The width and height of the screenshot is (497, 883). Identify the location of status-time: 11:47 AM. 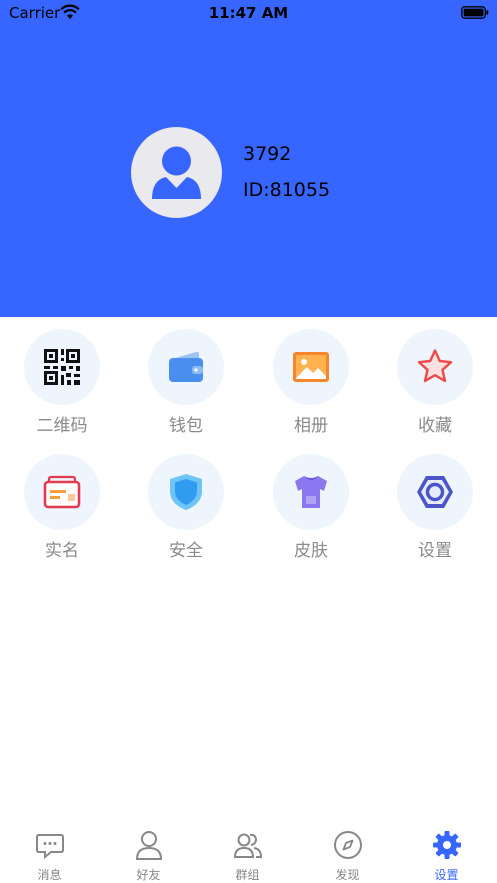
(248, 13).